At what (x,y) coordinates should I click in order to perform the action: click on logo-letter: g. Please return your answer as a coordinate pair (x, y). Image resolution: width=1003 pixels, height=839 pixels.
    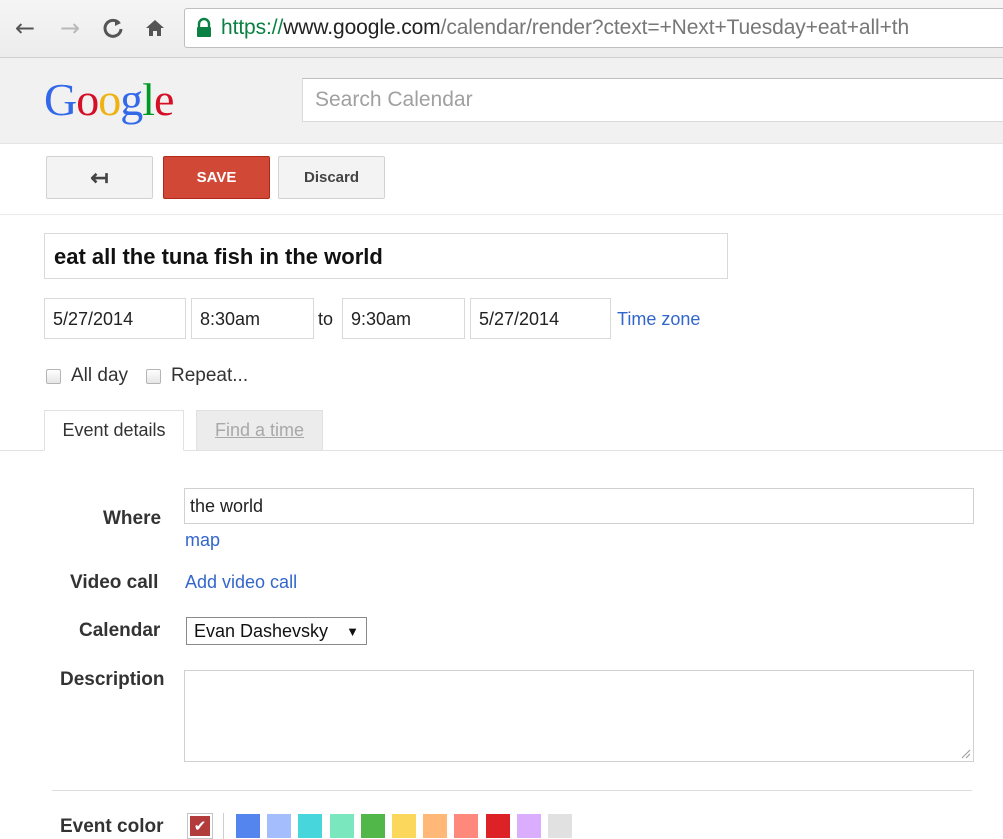
    Looking at the image, I should click on (131, 99).